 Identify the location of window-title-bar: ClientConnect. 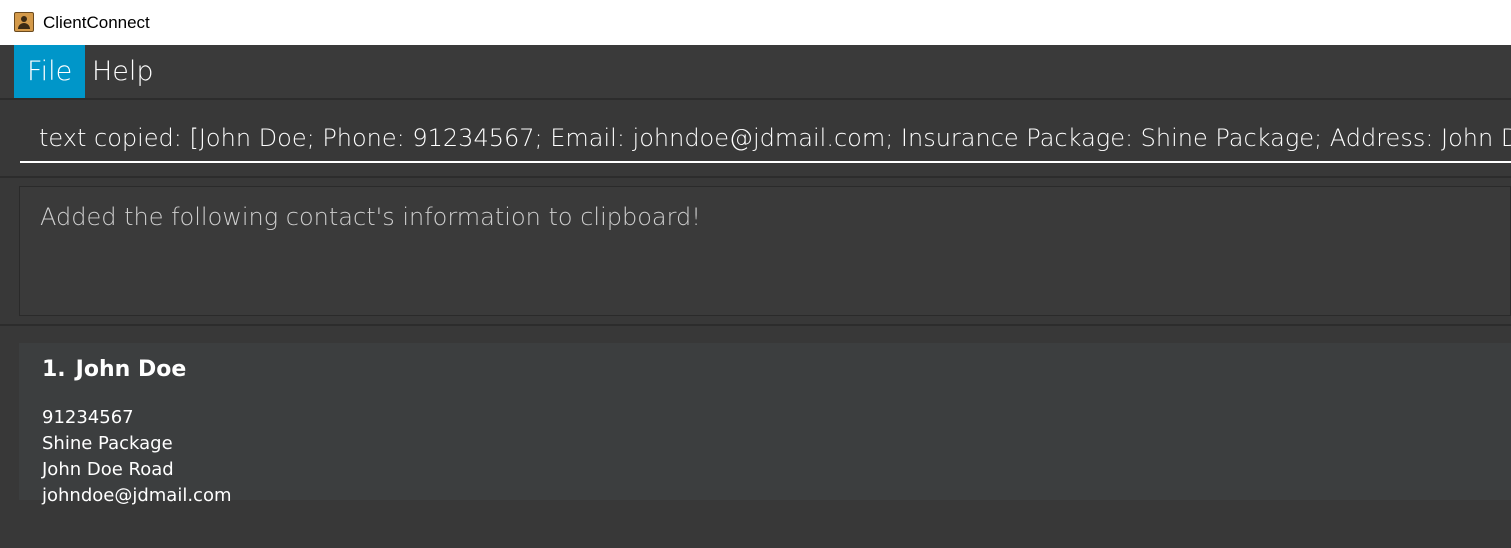
(755, 22).